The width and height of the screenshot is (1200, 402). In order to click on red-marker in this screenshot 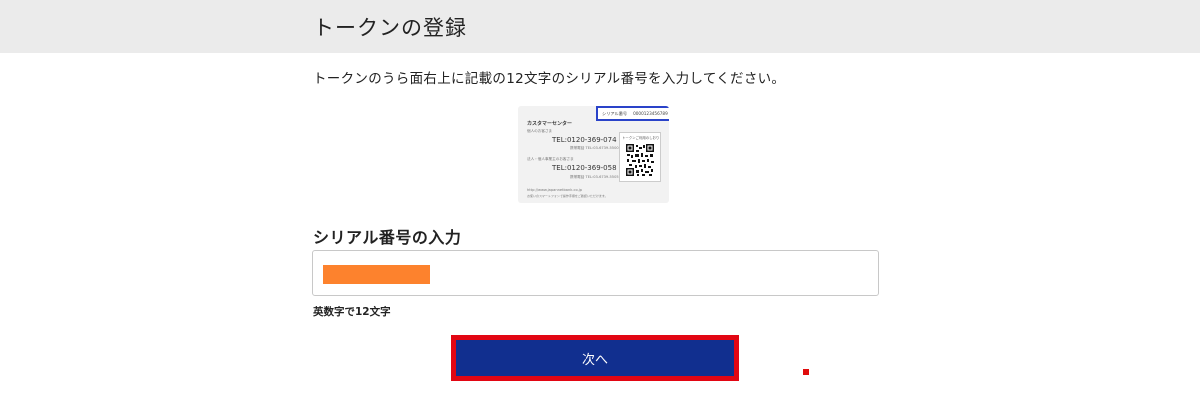, I will do `click(806, 372)`.